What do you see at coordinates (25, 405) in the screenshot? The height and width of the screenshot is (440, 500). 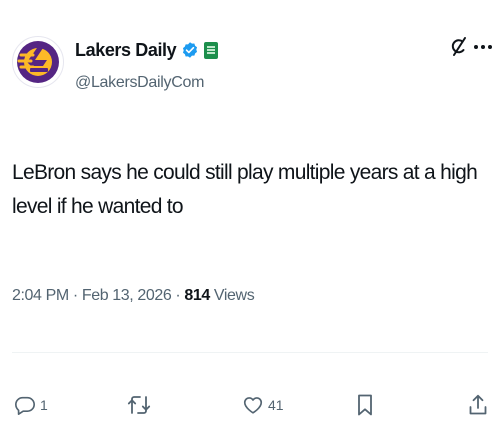 I see `reply-icon` at bounding box center [25, 405].